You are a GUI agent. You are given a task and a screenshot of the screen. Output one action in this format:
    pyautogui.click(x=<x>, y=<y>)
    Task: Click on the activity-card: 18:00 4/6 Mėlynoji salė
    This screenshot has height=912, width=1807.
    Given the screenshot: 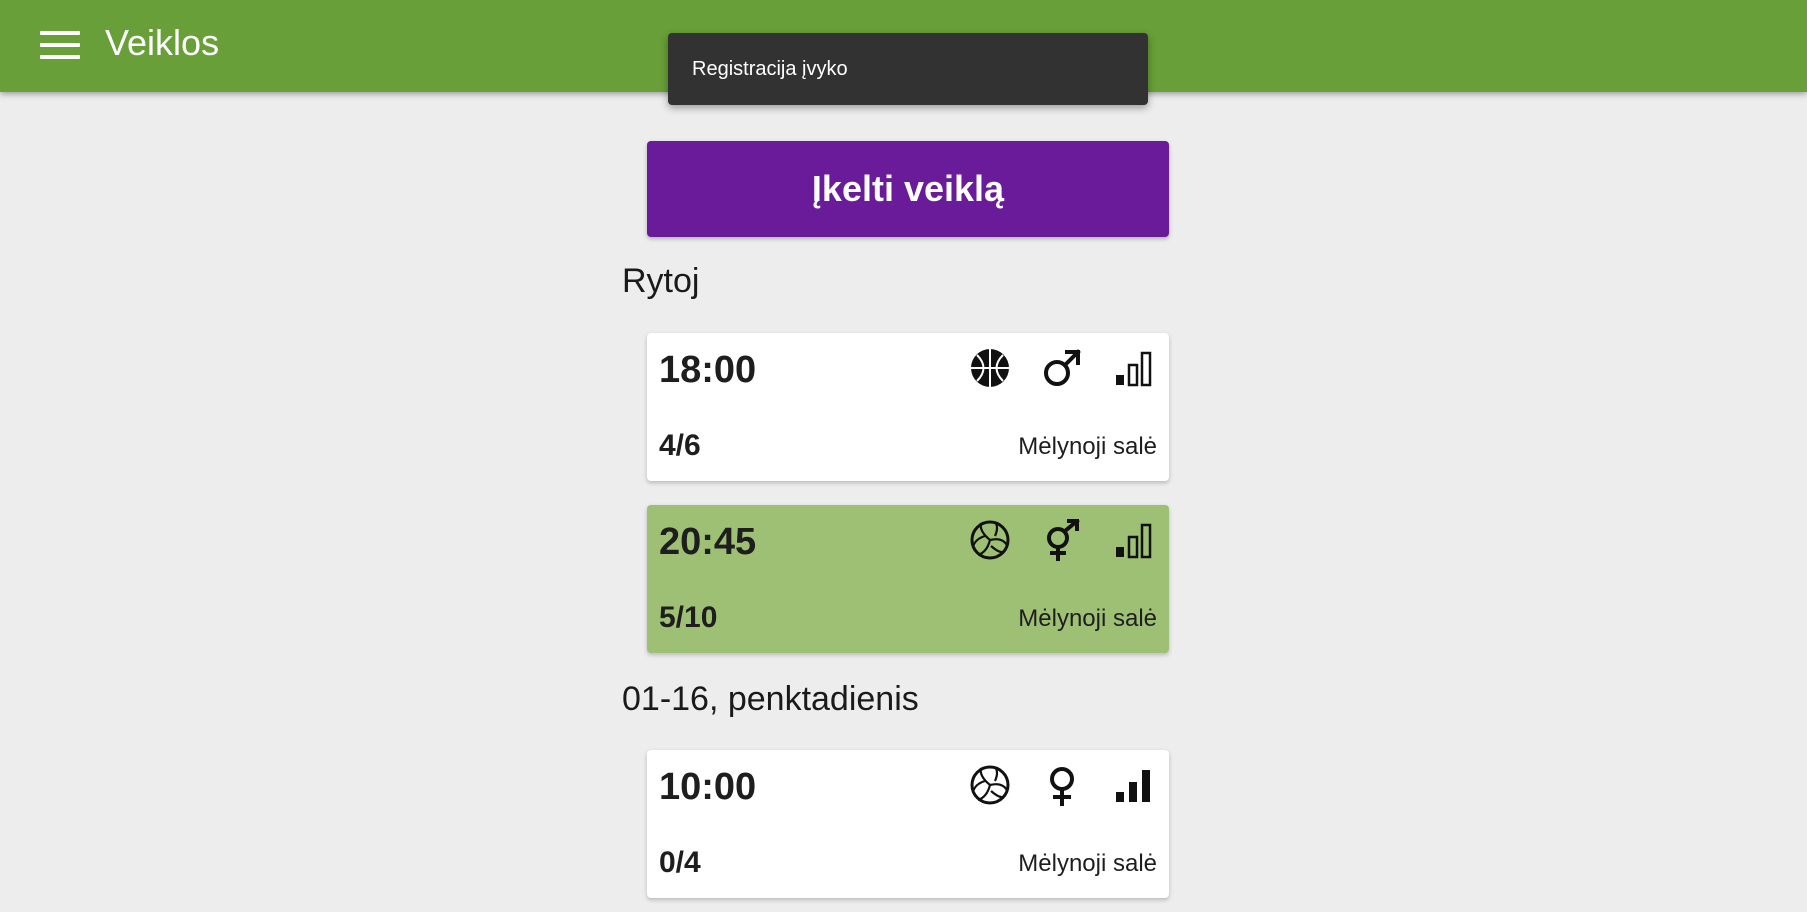 What is the action you would take?
    pyautogui.click(x=908, y=407)
    